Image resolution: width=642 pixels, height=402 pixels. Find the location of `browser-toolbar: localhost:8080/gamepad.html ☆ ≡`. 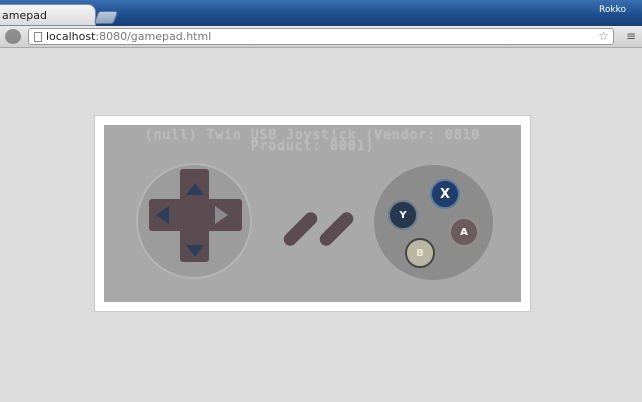

browser-toolbar: localhost:8080/gamepad.html ☆ ≡ is located at coordinates (321, 37).